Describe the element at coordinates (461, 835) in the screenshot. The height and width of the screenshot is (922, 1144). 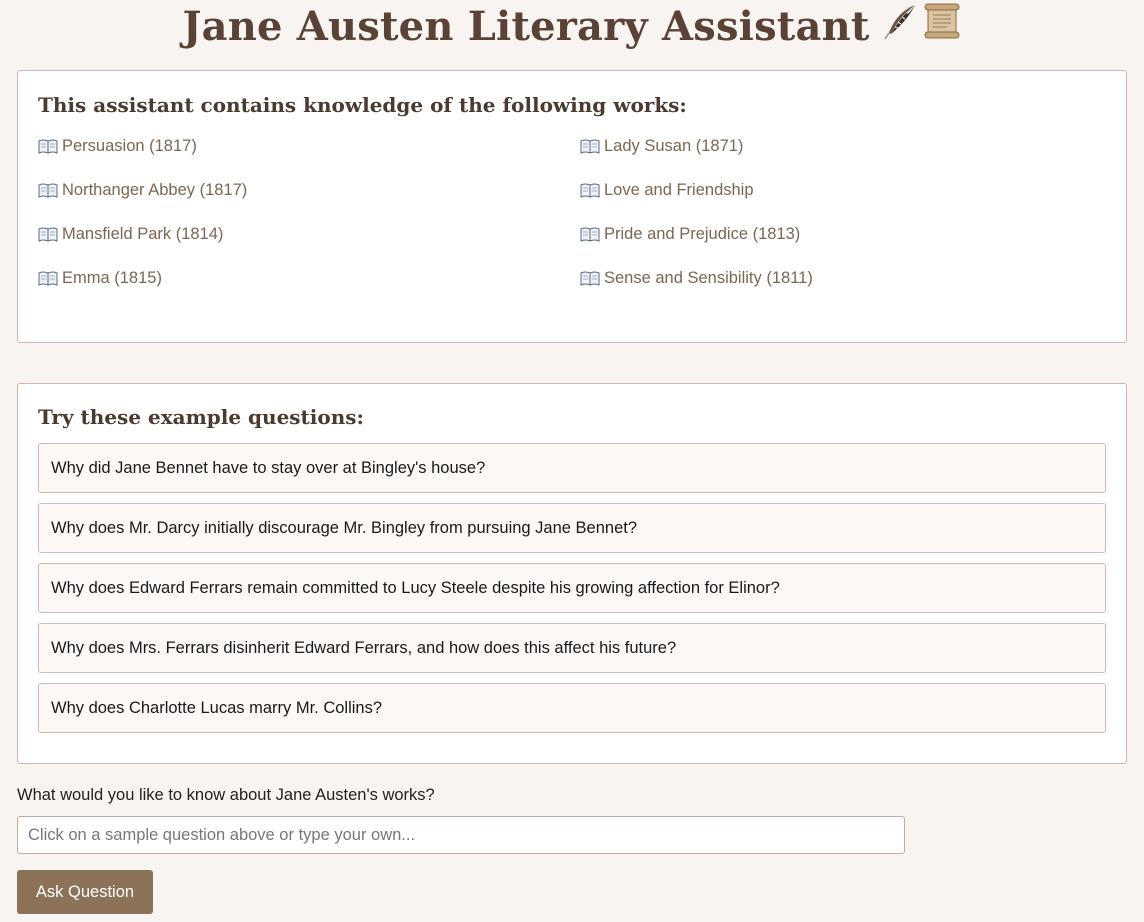
I see `question-input` at that location.